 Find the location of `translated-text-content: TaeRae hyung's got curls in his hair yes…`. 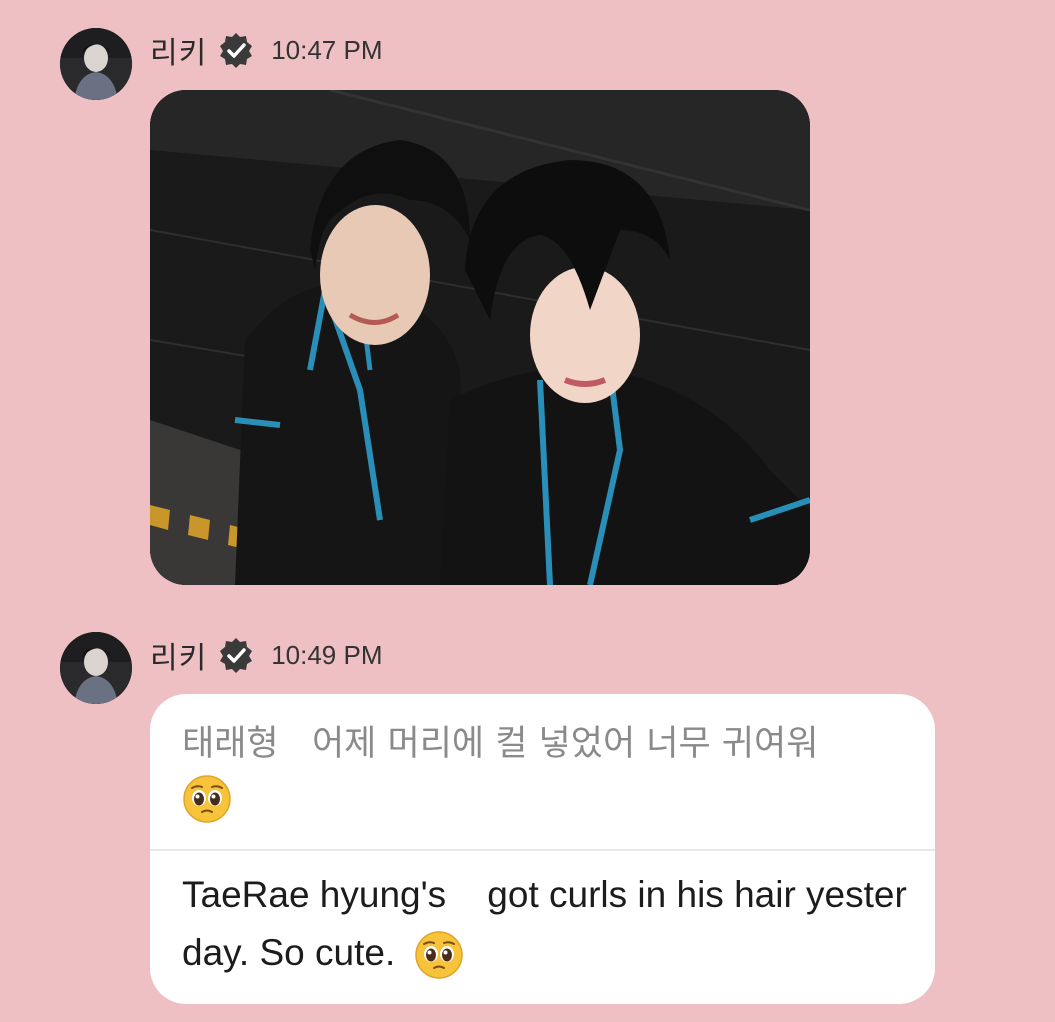

translated-text-content: TaeRae hyung's got curls in his hair yes… is located at coordinates (544, 923).